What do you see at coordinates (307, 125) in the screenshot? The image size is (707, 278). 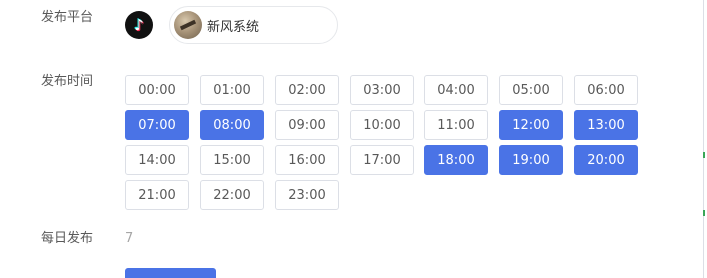 I see `time-slot-button: 09:00` at bounding box center [307, 125].